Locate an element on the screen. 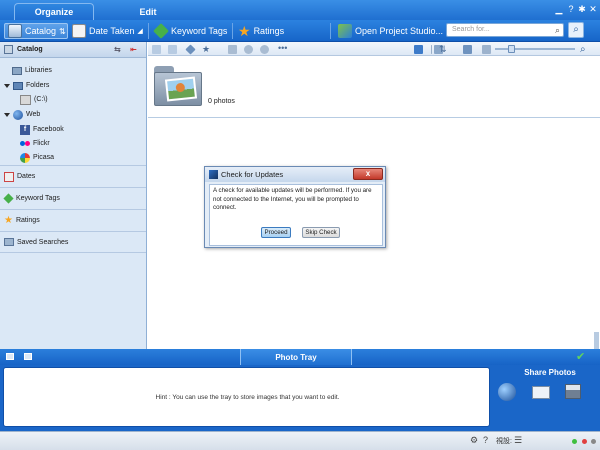  view-menu-icon: ☰ is located at coordinates (518, 440).